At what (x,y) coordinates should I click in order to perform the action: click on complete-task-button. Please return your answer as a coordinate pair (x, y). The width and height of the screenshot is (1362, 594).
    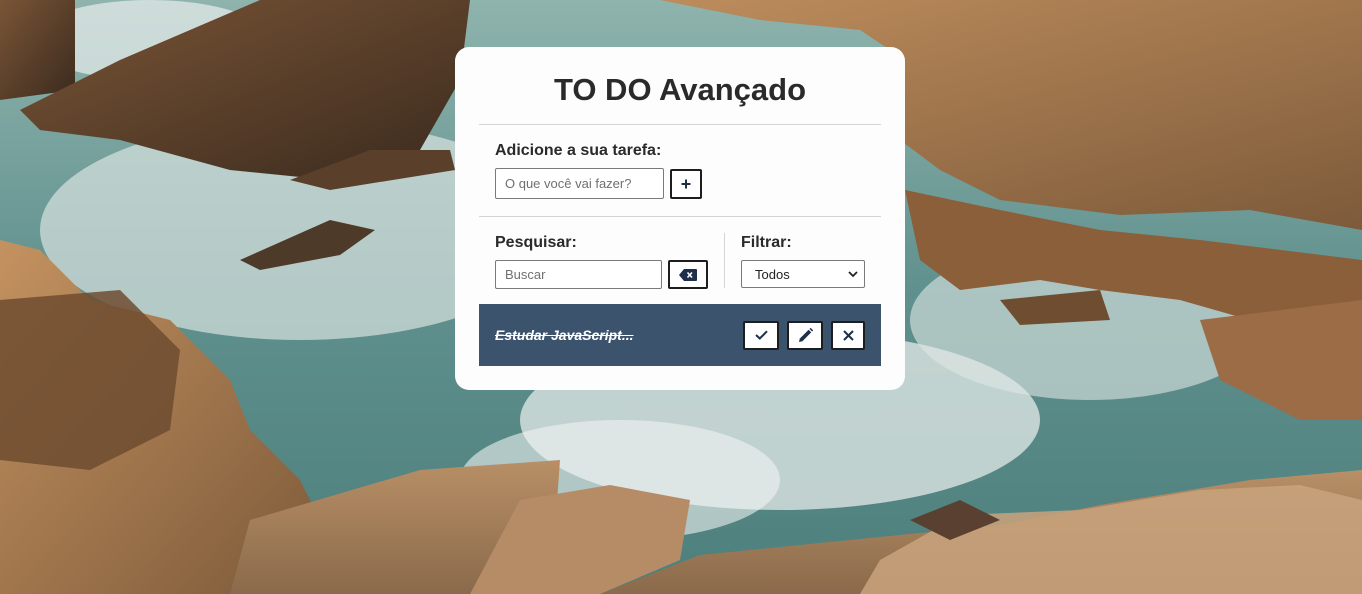
    Looking at the image, I should click on (761, 335).